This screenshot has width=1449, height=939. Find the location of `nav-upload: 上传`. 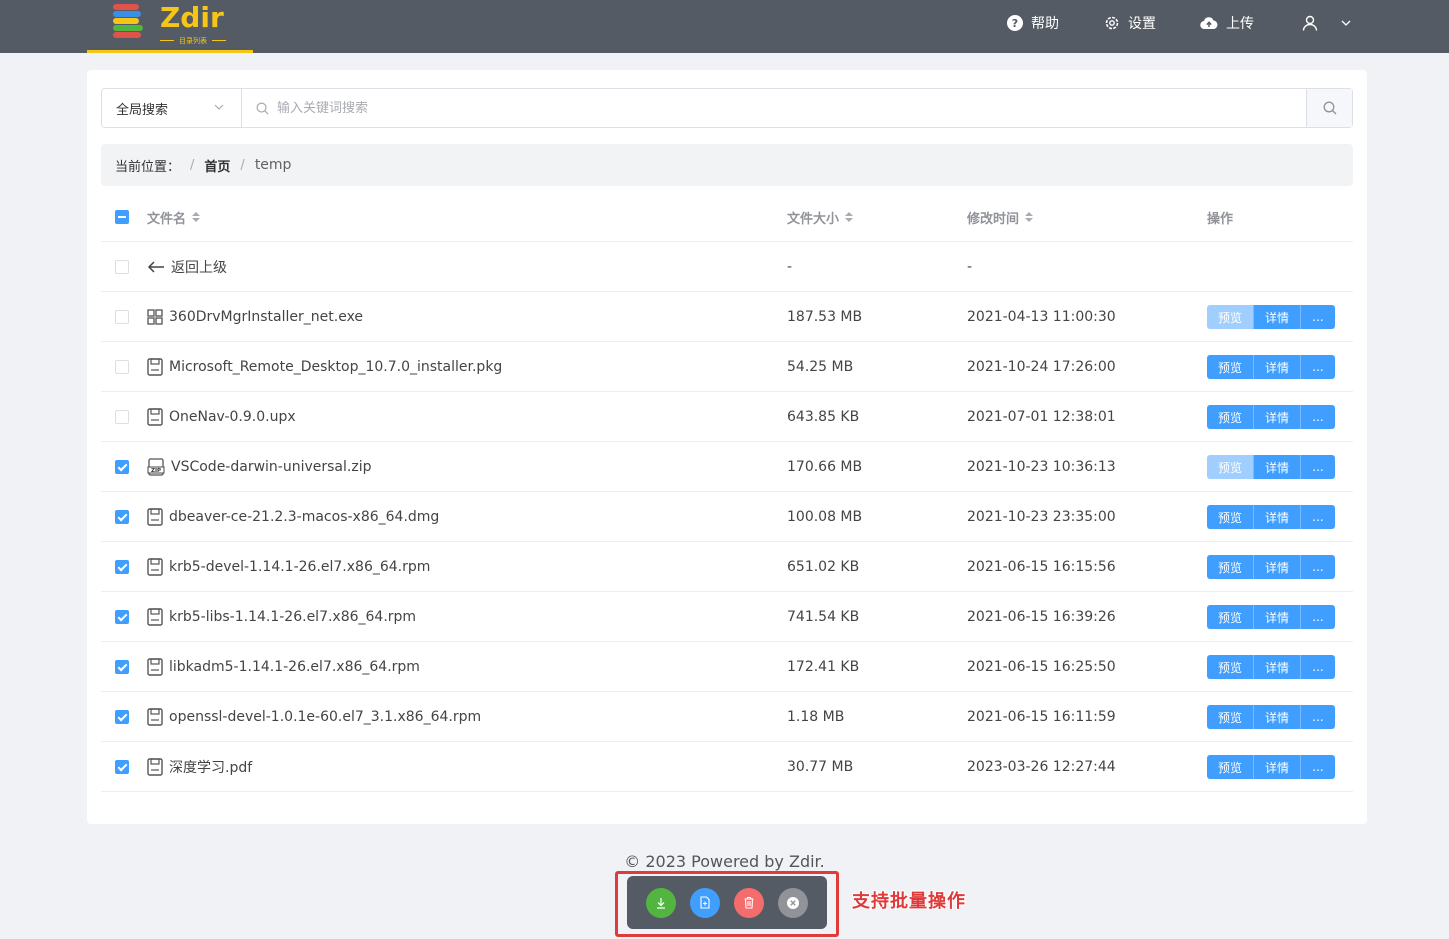

nav-upload: 上传 is located at coordinates (1227, 23).